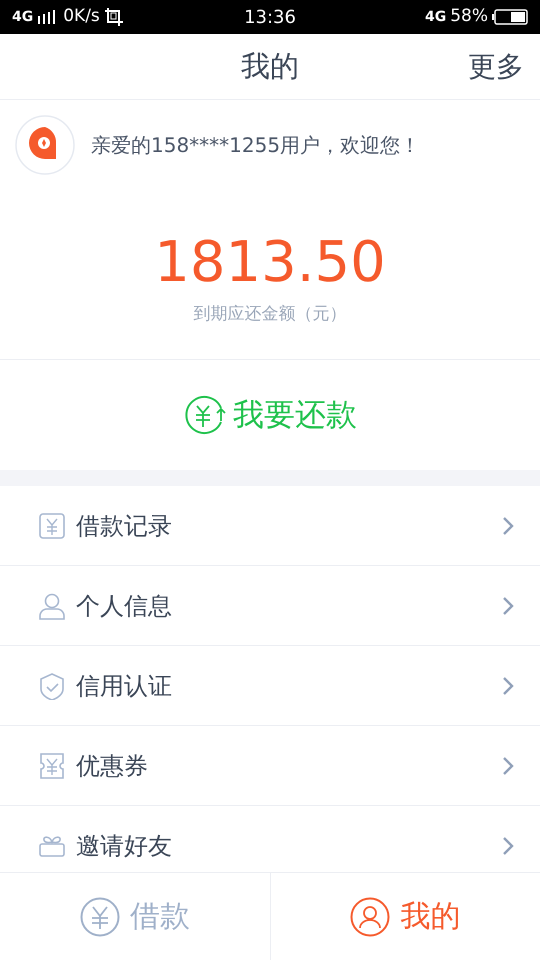  What do you see at coordinates (52, 766) in the screenshot?
I see `coupon-icon` at bounding box center [52, 766].